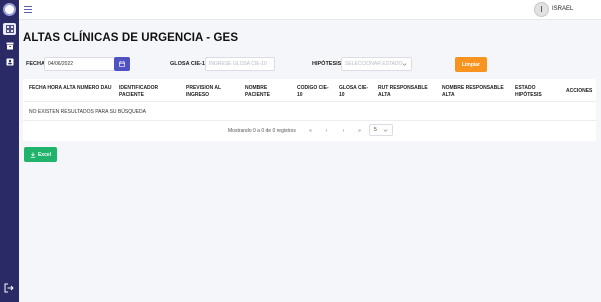  Describe the element at coordinates (210, 91) in the screenshot. I see `column-header: PREVISION AL INGRESO` at that location.